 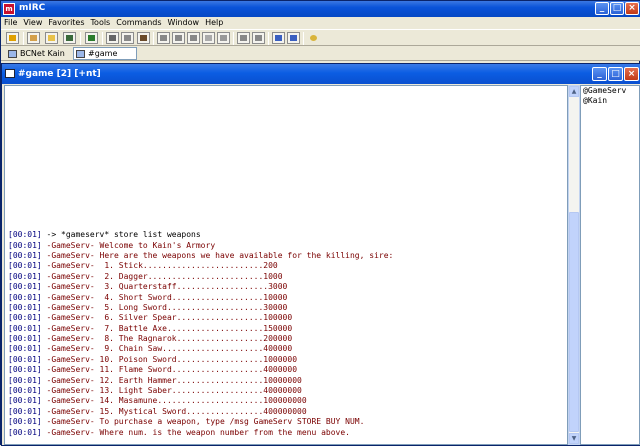 What do you see at coordinates (32, 23) in the screenshot?
I see `menu-view: View` at bounding box center [32, 23].